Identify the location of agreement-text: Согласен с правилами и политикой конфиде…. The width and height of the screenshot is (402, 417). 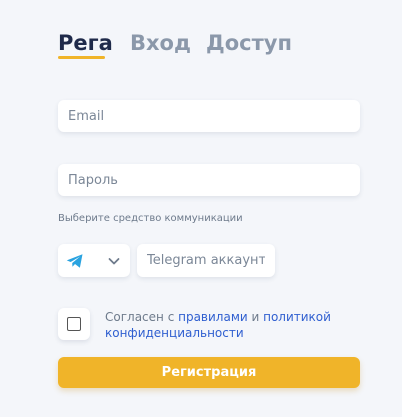
(225, 325).